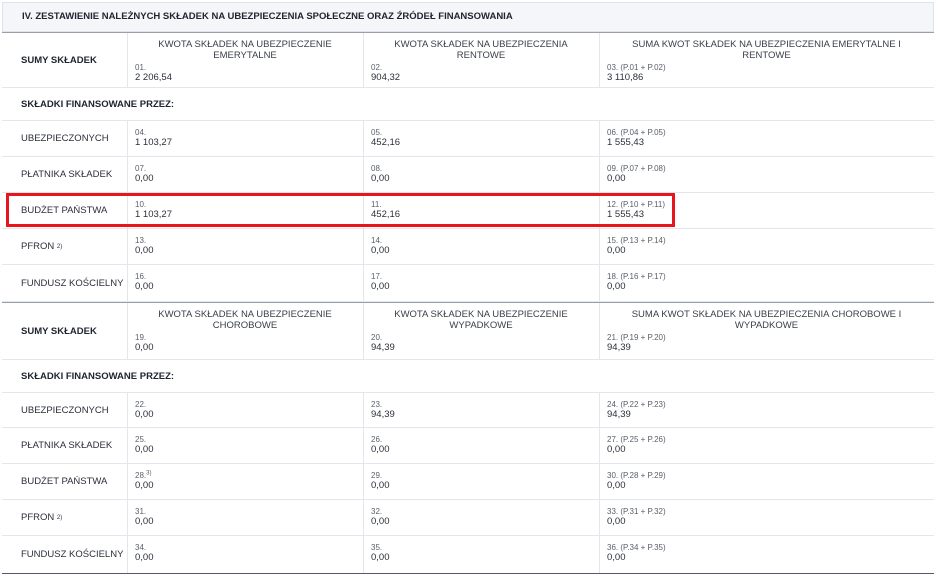 This screenshot has height=576, width=940. I want to click on field-number: 02., so click(377, 67).